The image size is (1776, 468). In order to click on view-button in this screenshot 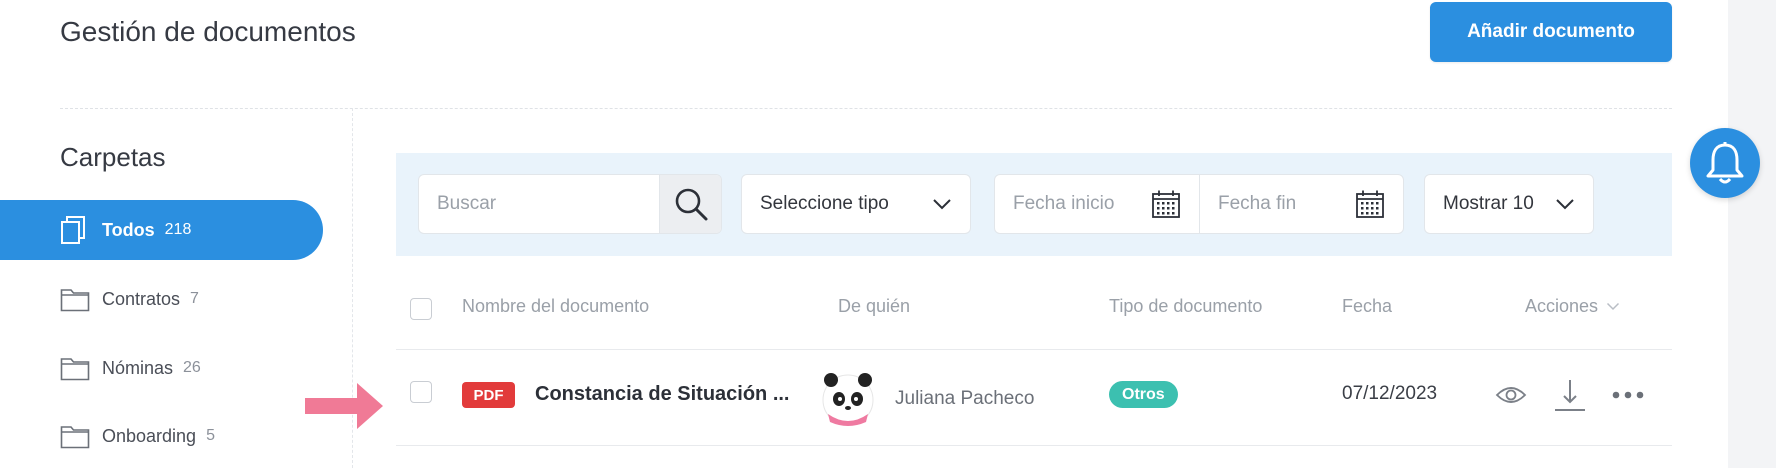, I will do `click(1511, 395)`.